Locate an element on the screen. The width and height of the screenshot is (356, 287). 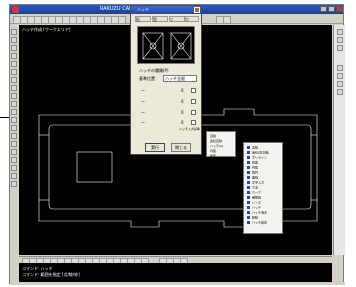
submenu-item: 寸法 is located at coordinates (265, 188).